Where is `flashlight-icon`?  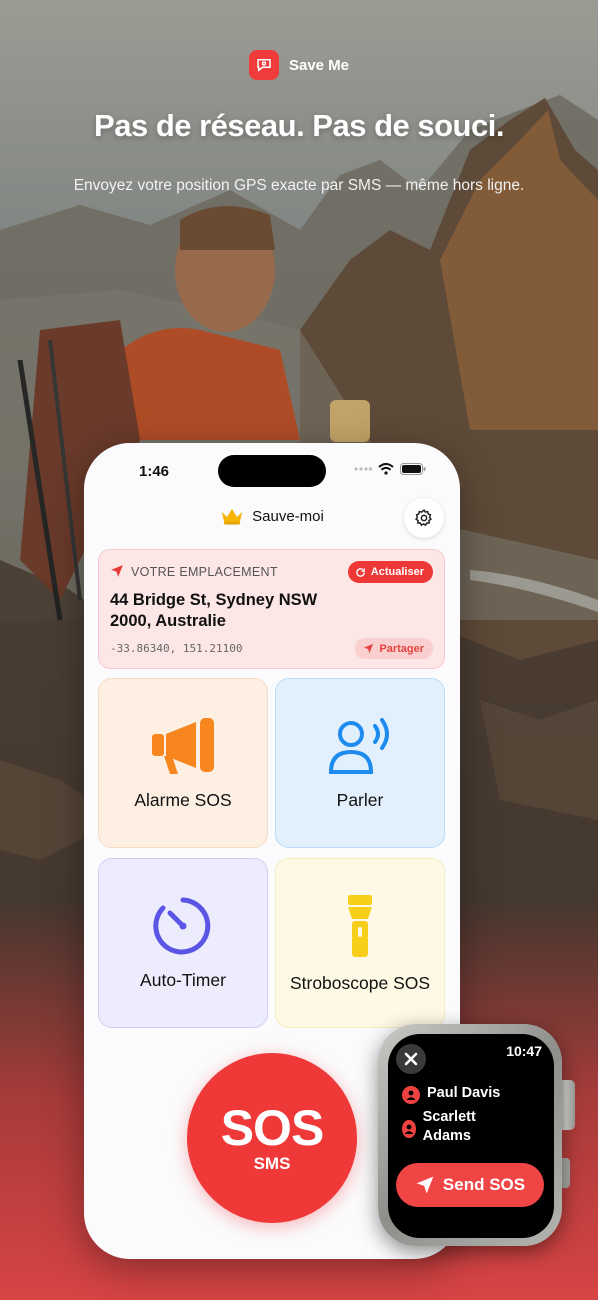 flashlight-icon is located at coordinates (360, 925).